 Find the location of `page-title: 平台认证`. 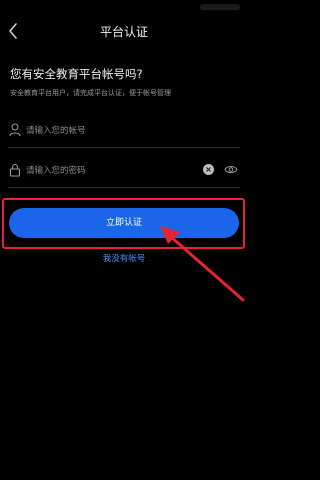

page-title: 平台认证 is located at coordinates (123, 32).